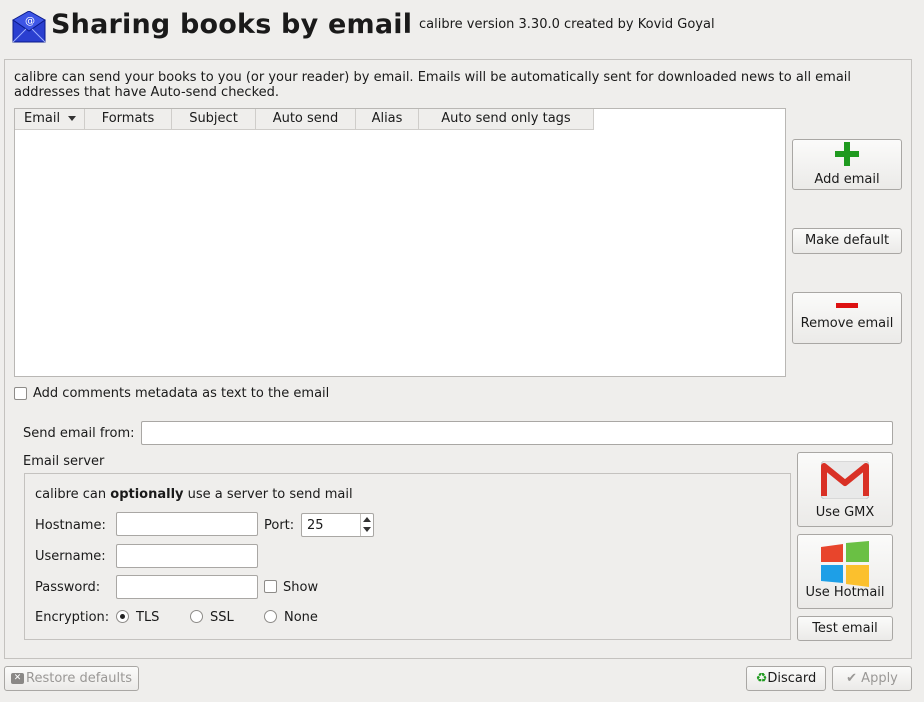 This screenshot has height=702, width=924. Describe the element at coordinates (845, 512) in the screenshot. I see `use-gmx-label: Use GMX` at that location.